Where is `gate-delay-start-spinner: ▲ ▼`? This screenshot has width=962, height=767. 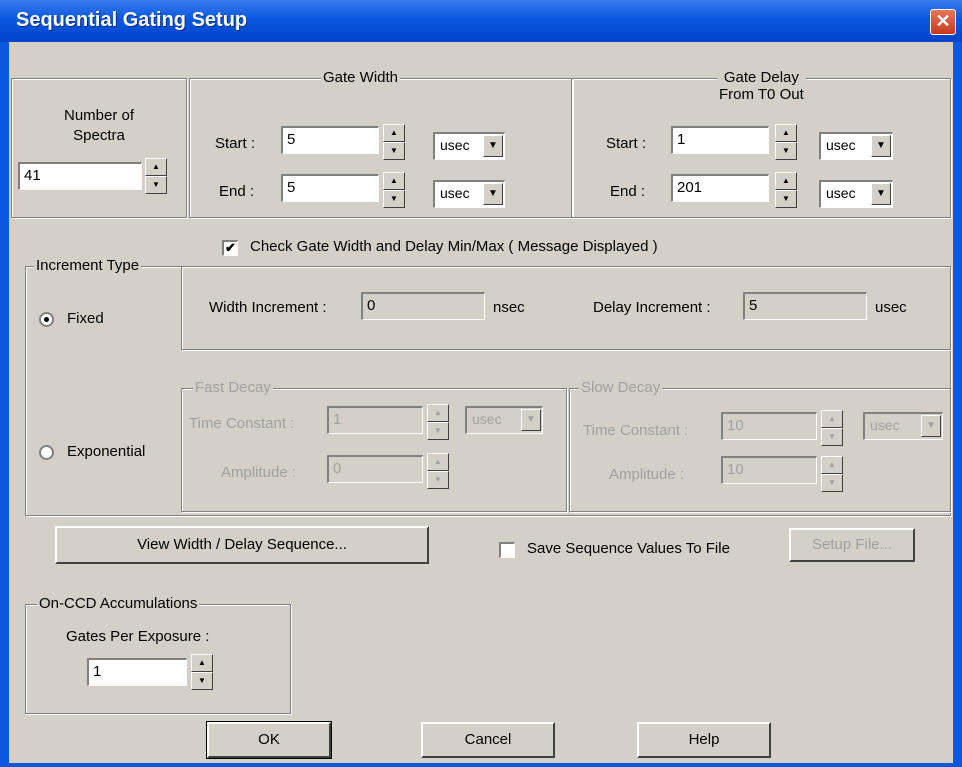 gate-delay-start-spinner: ▲ ▼ is located at coordinates (786, 142).